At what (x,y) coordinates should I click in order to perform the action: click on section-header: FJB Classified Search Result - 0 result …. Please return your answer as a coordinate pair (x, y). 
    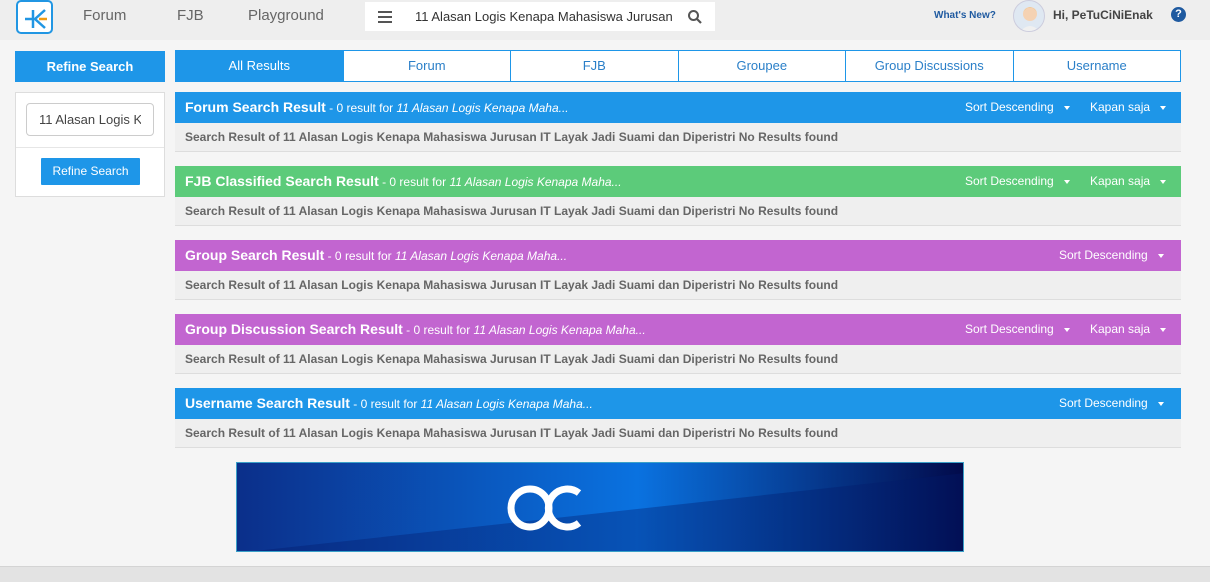
    Looking at the image, I should click on (678, 181).